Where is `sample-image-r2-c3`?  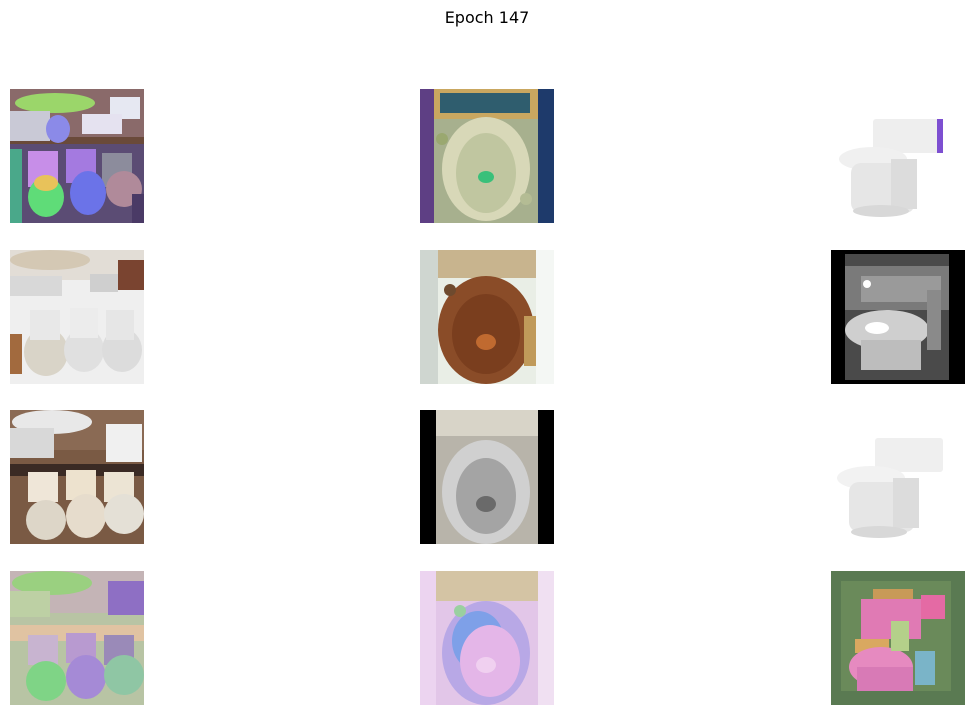 sample-image-r2-c3 is located at coordinates (898, 317).